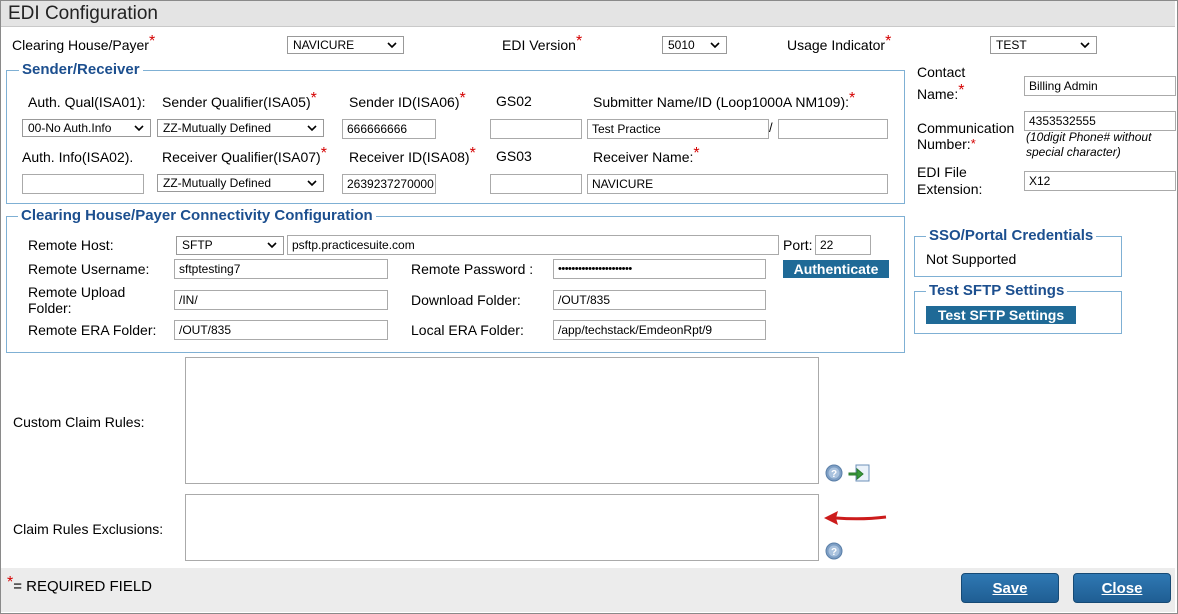 Image resolution: width=1178 pixels, height=614 pixels. I want to click on local-era-folder-label: Local ERA Folder:, so click(467, 330).